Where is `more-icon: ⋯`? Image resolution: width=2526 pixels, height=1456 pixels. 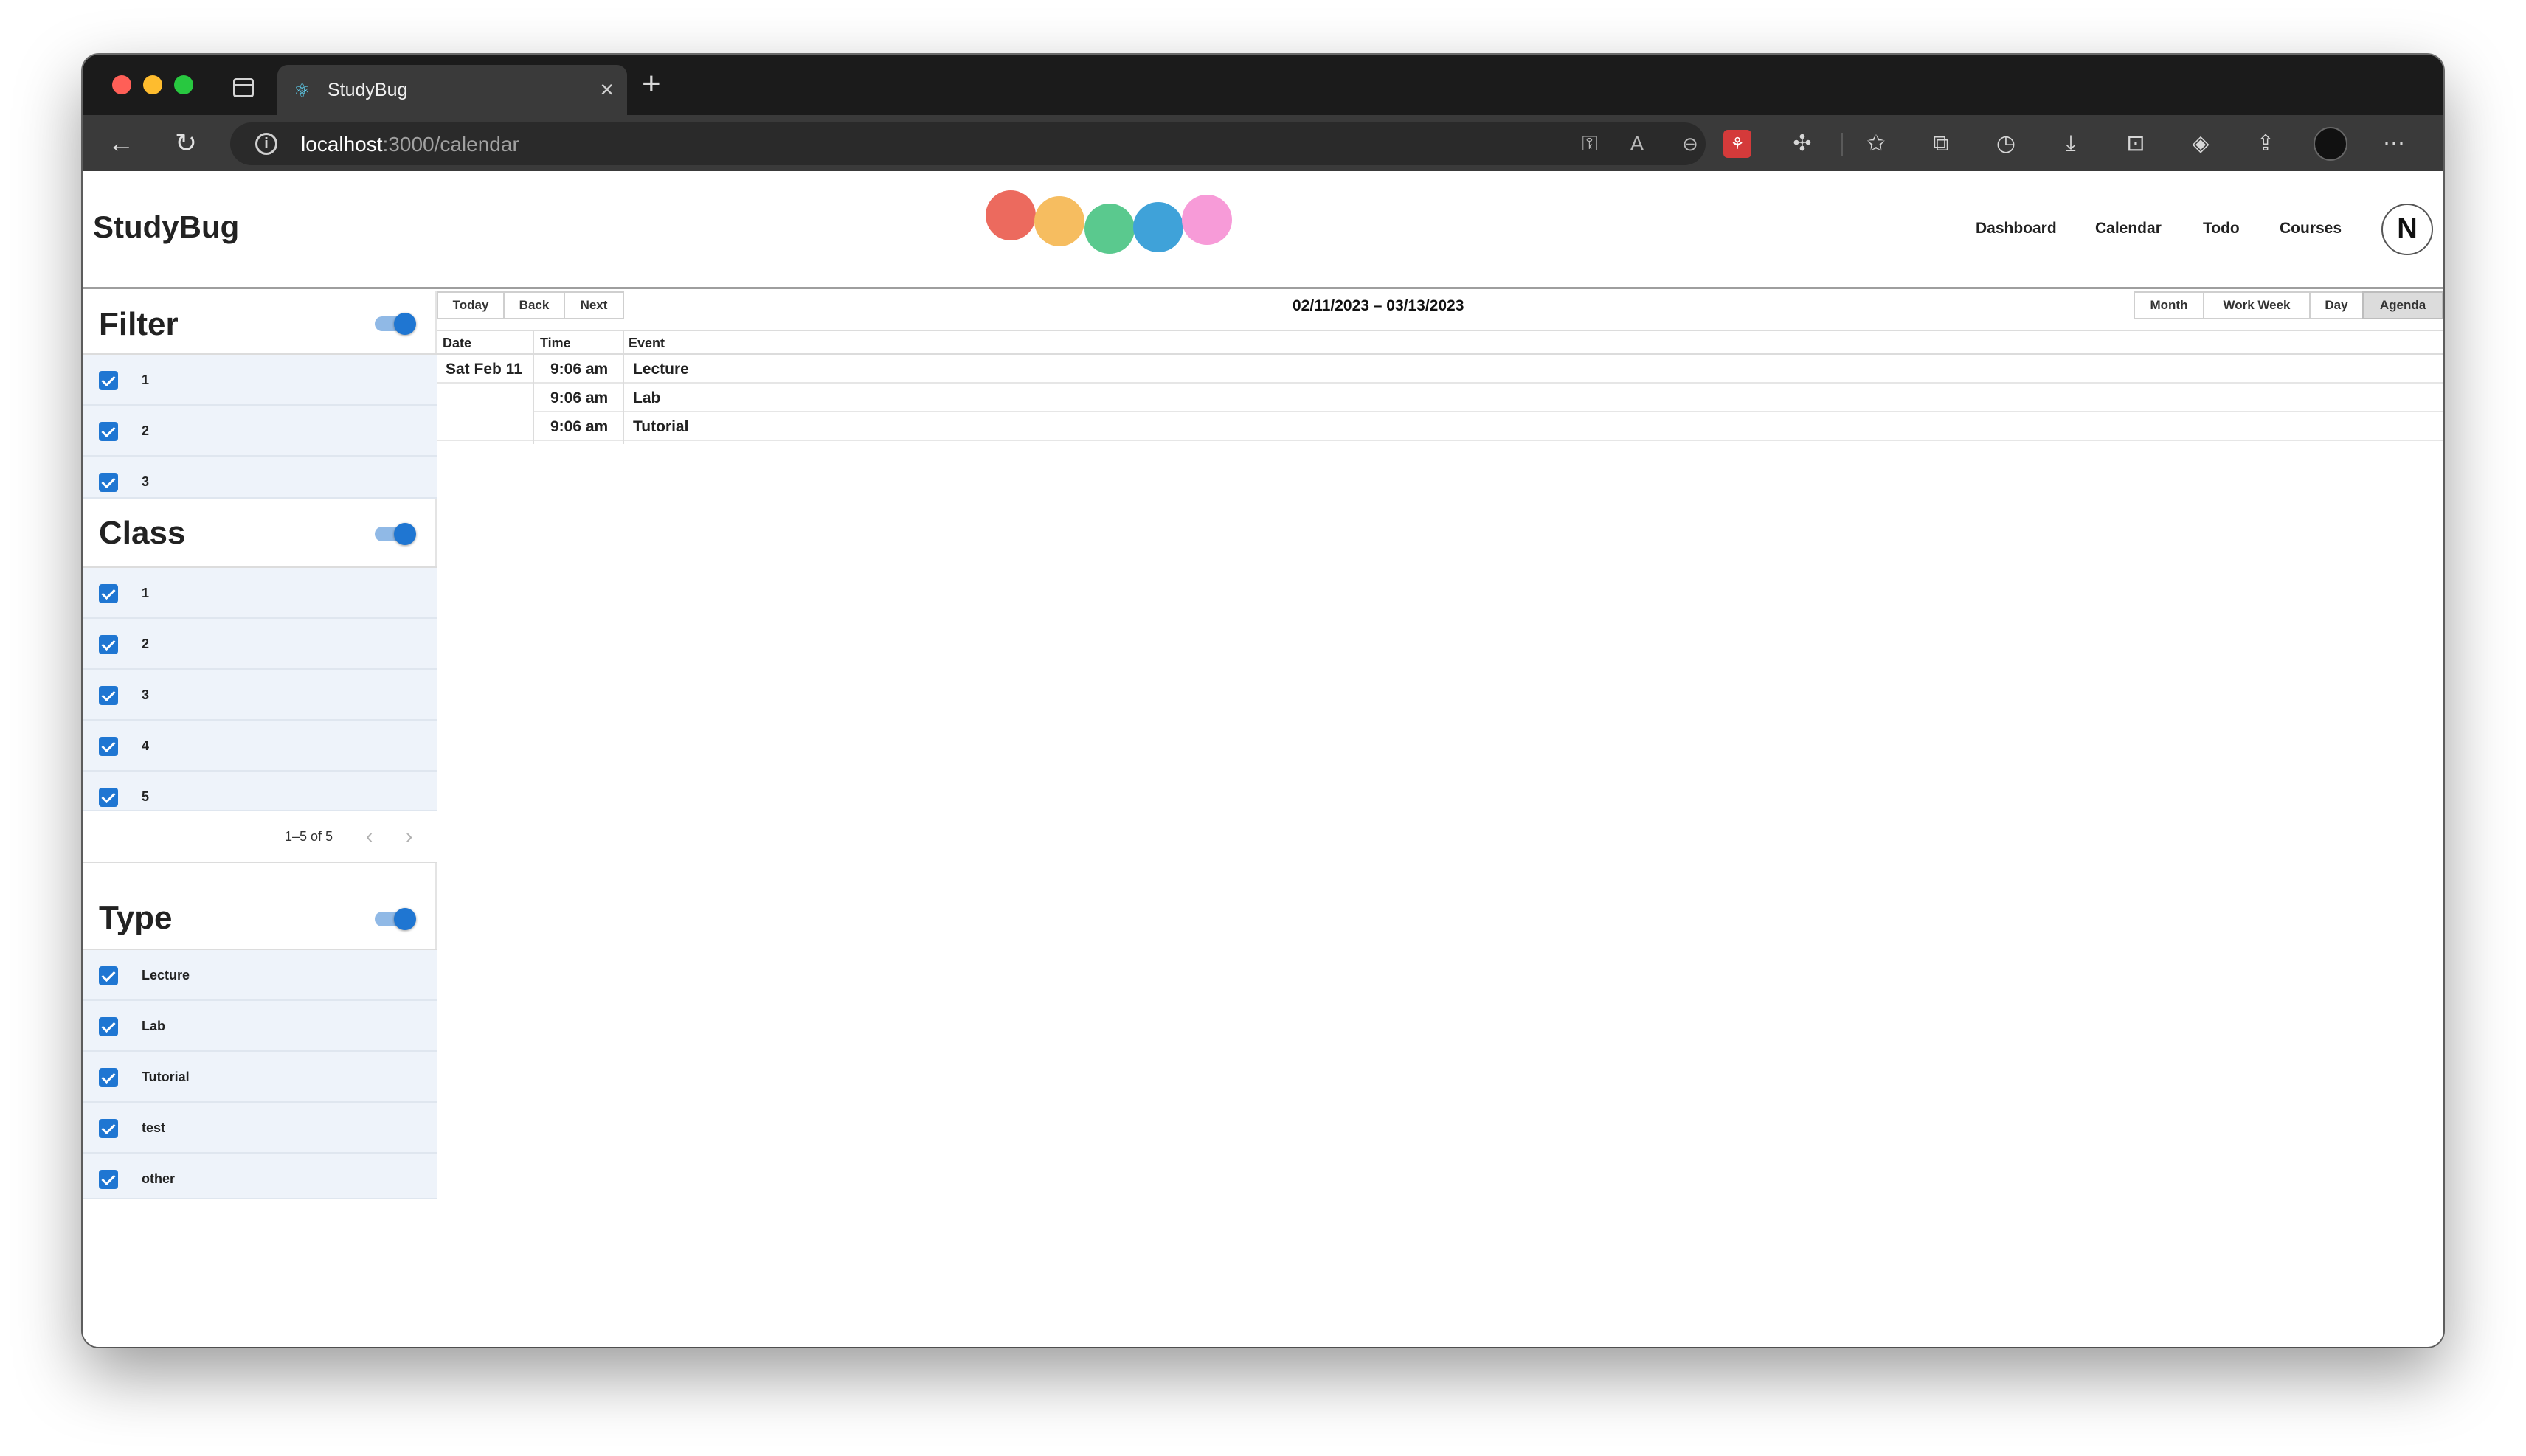 more-icon: ⋯ is located at coordinates (2394, 144).